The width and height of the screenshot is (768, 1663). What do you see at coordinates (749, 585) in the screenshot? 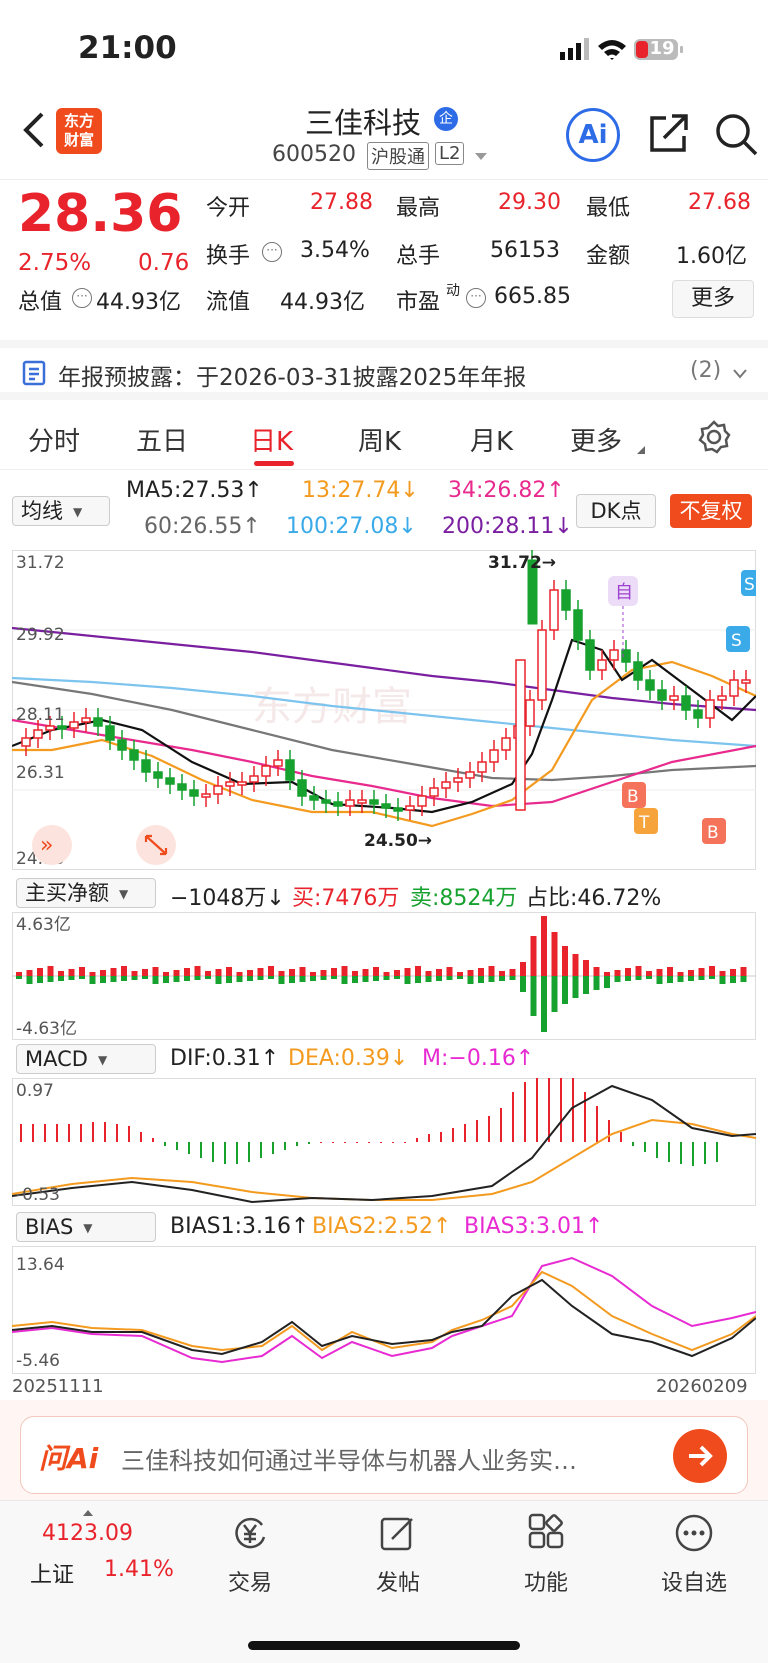
I see `svg-text: S` at bounding box center [749, 585].